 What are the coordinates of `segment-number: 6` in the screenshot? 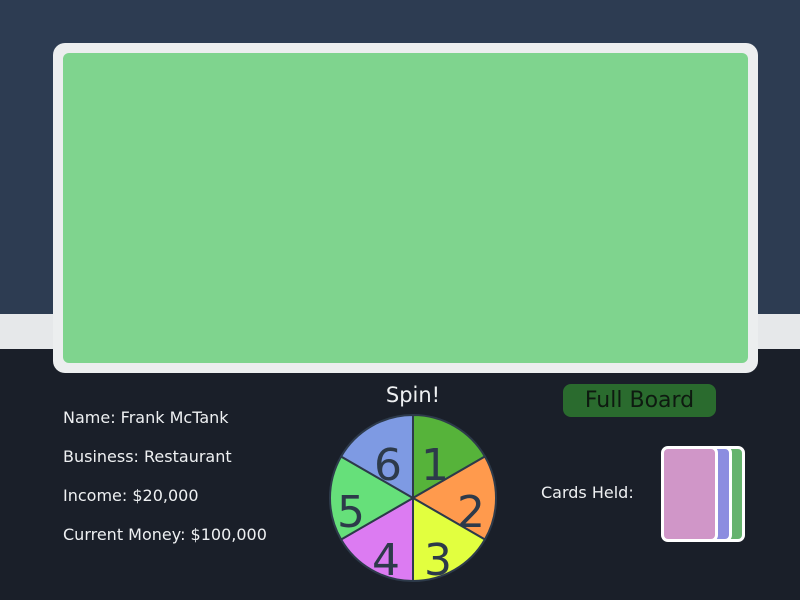 It's located at (388, 465).